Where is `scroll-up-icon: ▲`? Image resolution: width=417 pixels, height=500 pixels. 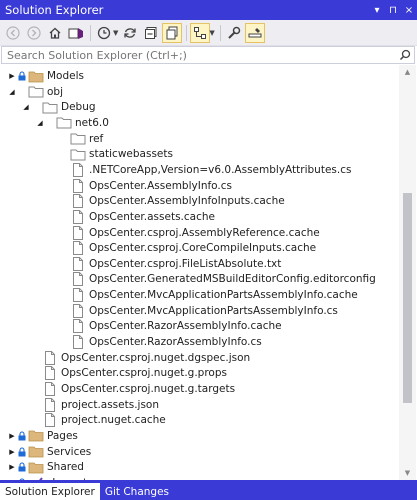
scroll-up-icon: ▲ is located at coordinates (407, 72).